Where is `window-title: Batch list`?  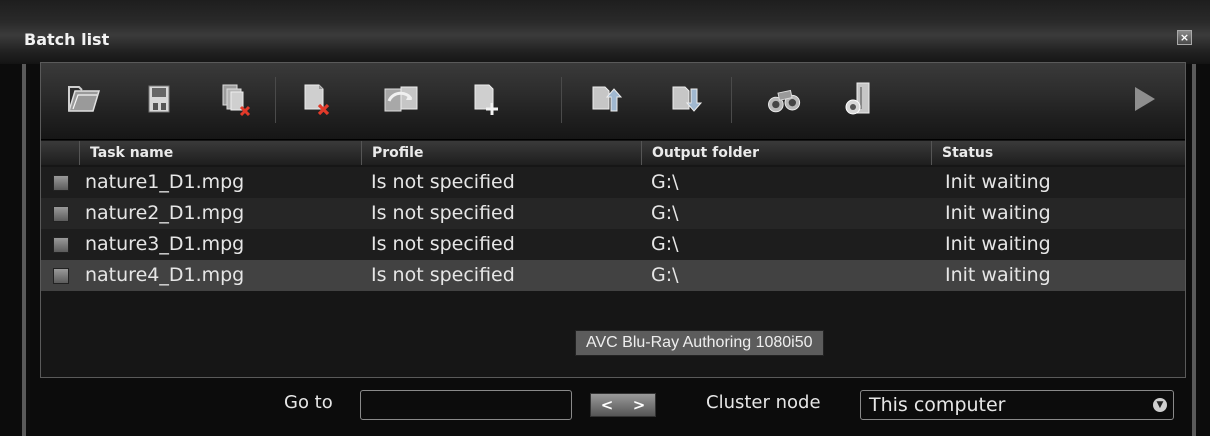 window-title: Batch list is located at coordinates (67, 39).